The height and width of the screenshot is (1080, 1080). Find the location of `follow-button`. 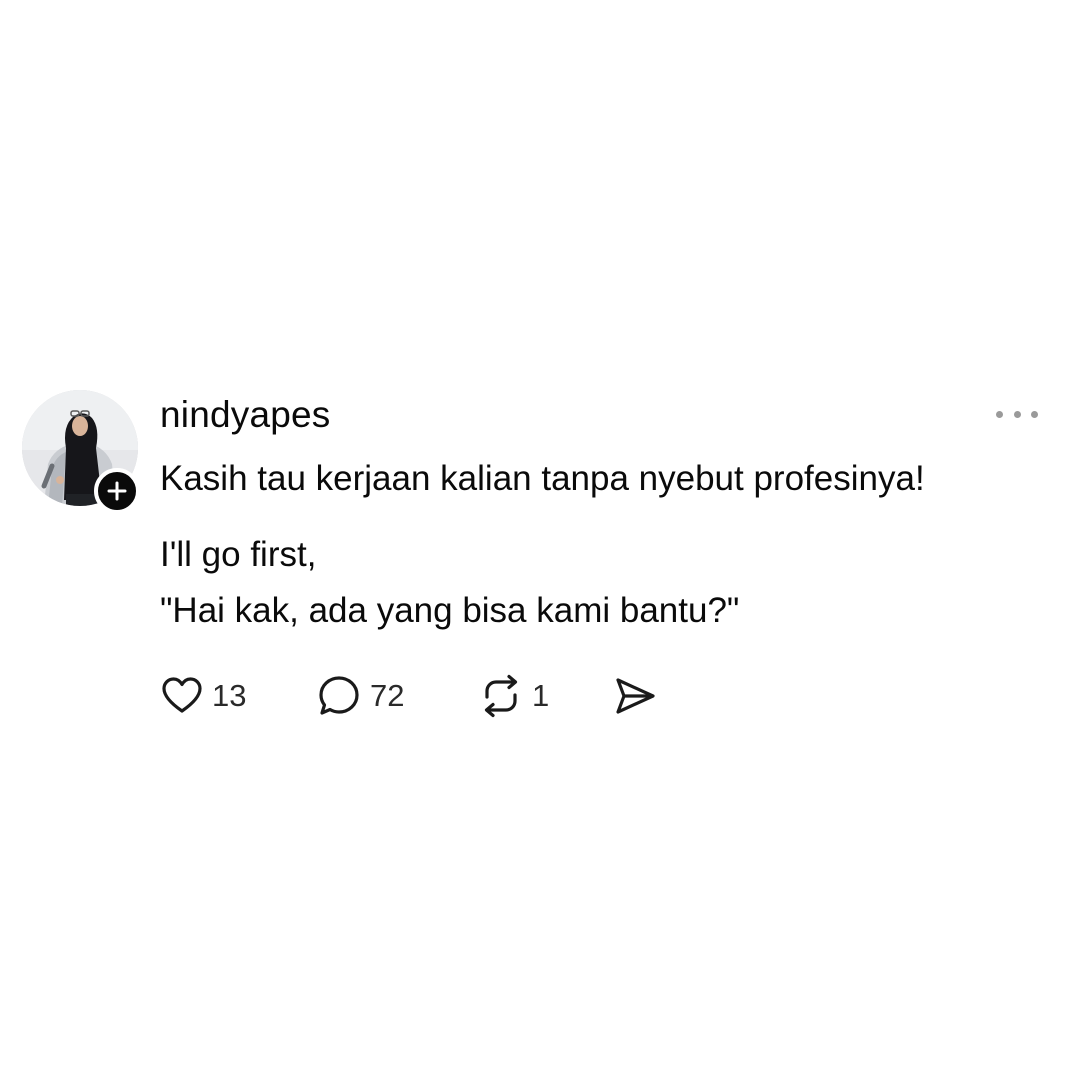

follow-button is located at coordinates (117, 491).